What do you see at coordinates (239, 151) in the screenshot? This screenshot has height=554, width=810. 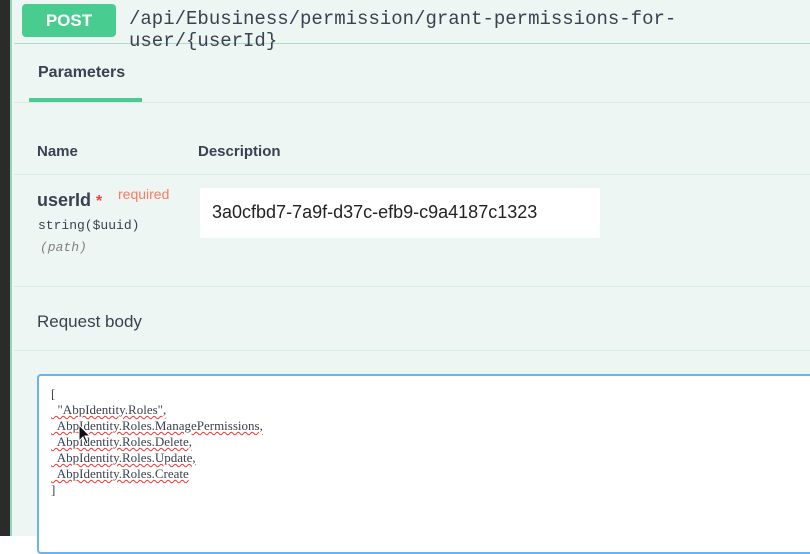 I see `description-column-header: Description` at bounding box center [239, 151].